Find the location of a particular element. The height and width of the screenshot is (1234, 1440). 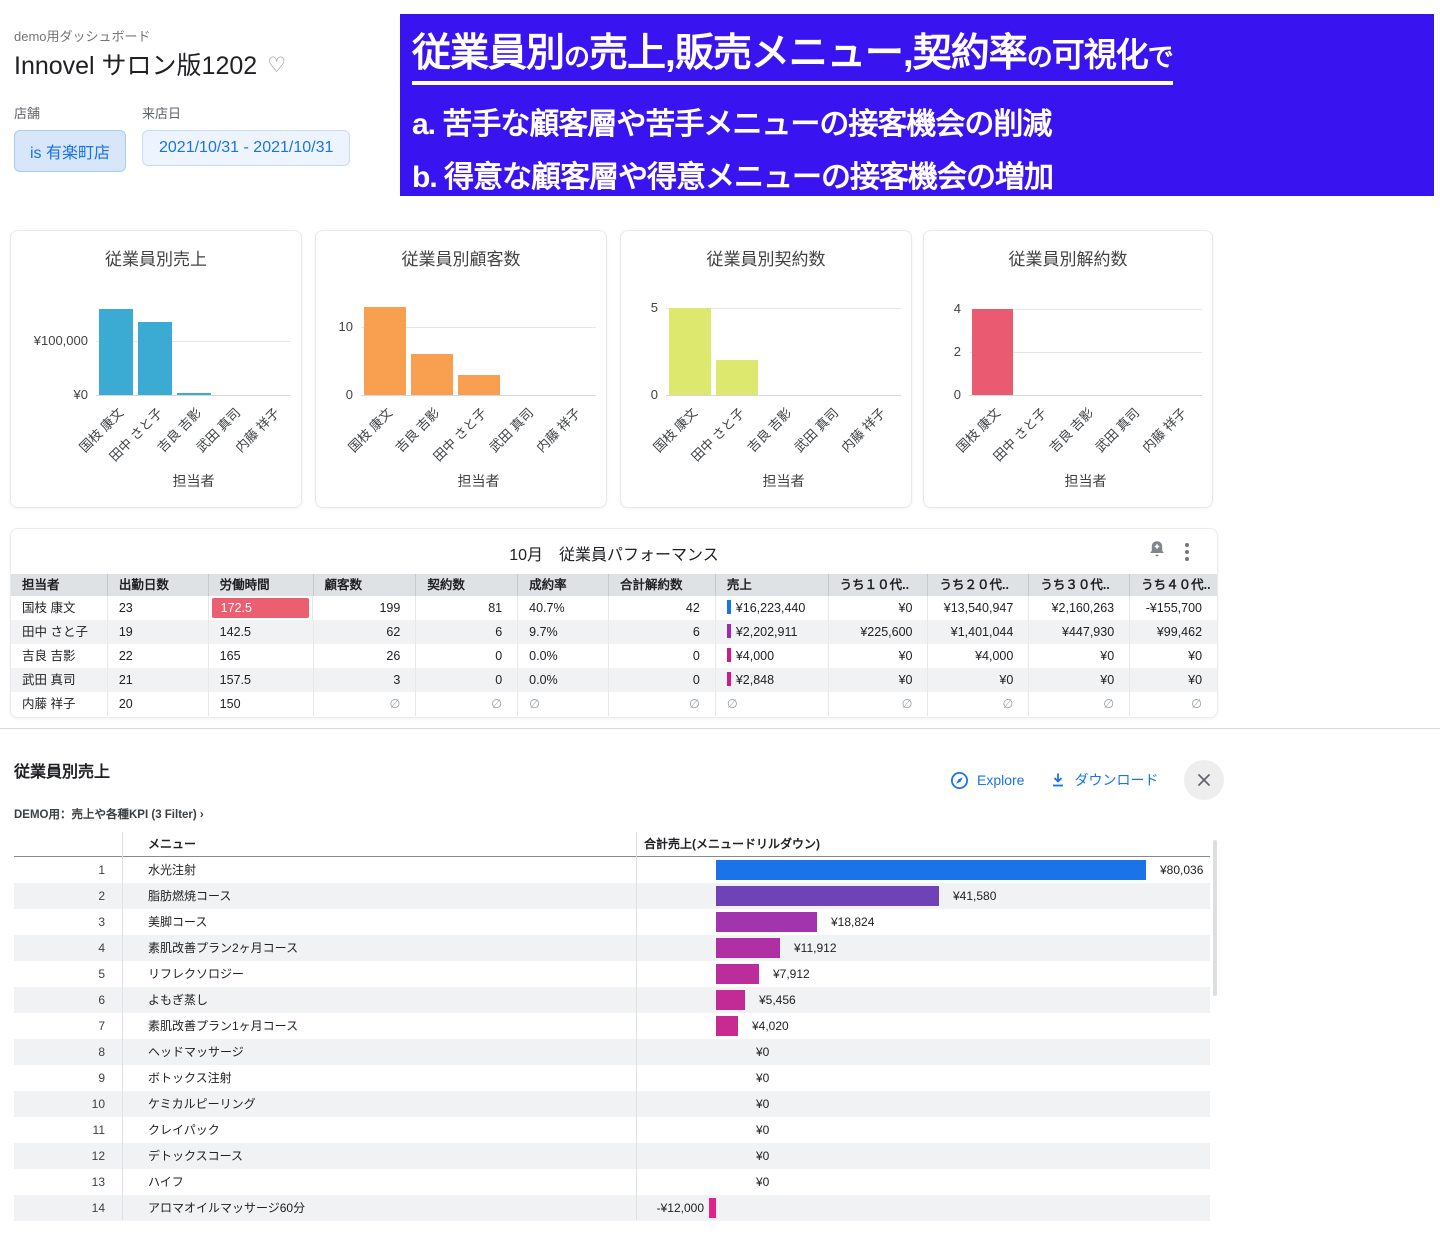

list-item: 9 ボトックス注射 ¥0 is located at coordinates (612, 1078).